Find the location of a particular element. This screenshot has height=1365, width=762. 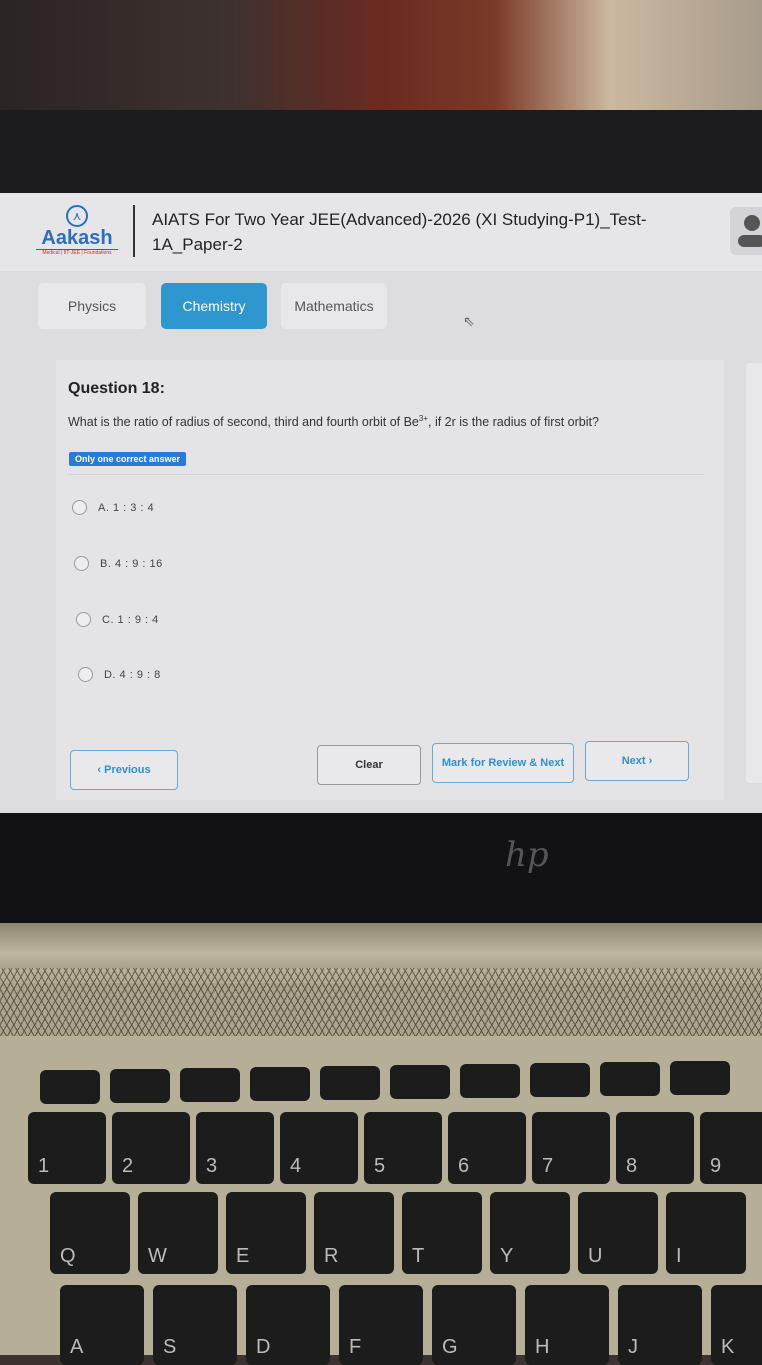

keyboard-key: 6 is located at coordinates (487, 1148).